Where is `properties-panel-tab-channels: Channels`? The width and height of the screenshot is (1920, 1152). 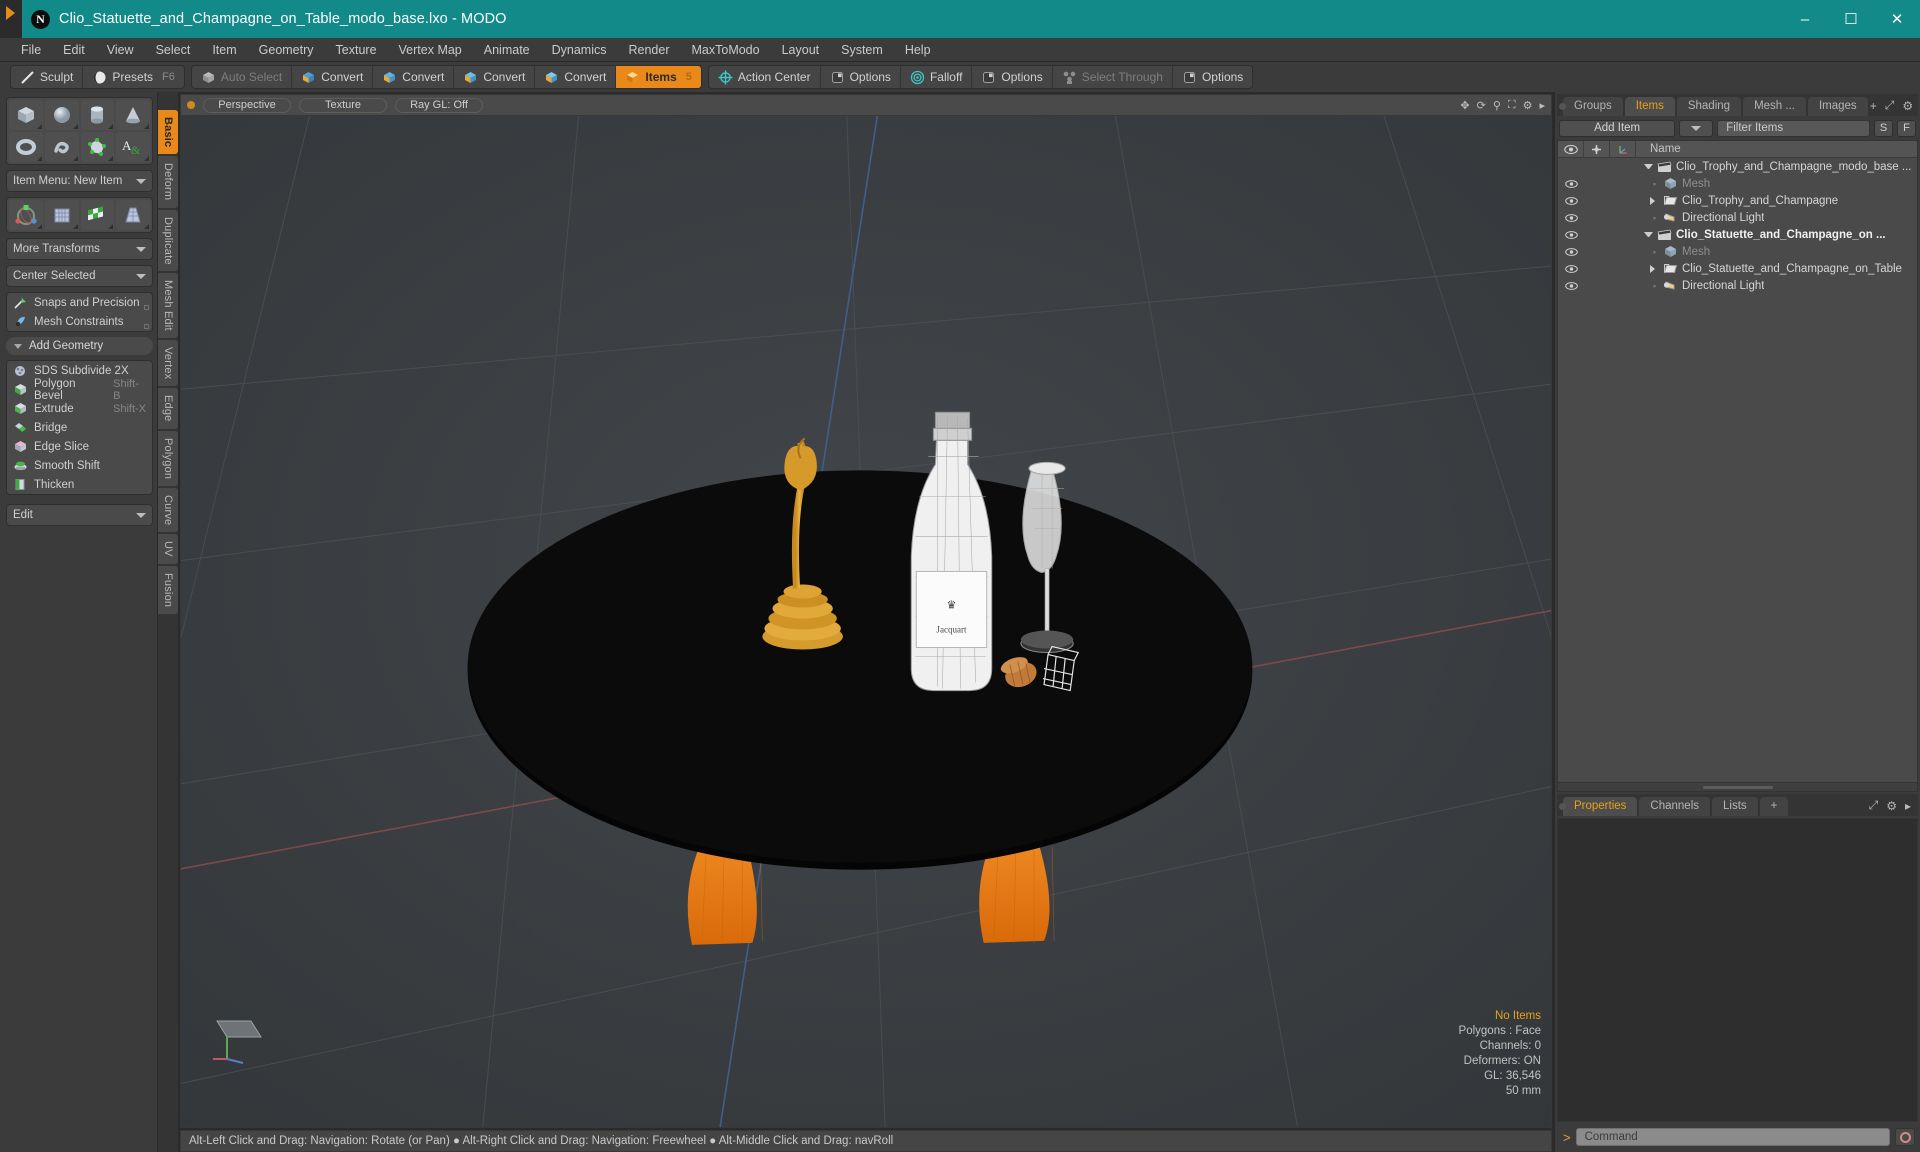
properties-panel-tab-channels: Channels is located at coordinates (1675, 806).